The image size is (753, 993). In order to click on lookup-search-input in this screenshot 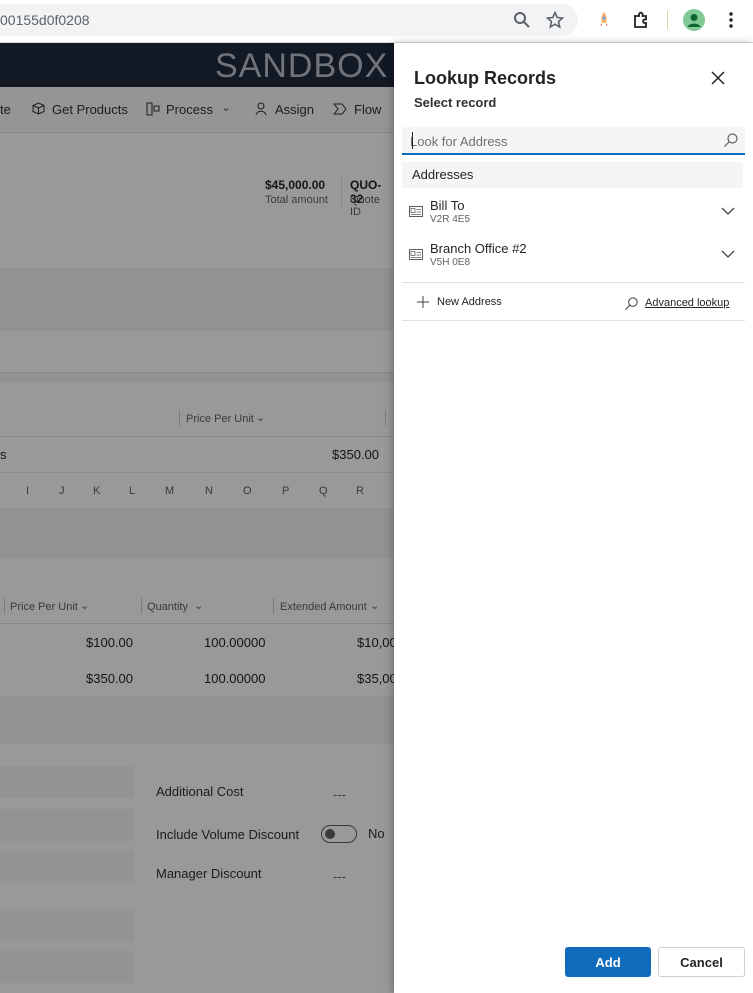, I will do `click(560, 141)`.